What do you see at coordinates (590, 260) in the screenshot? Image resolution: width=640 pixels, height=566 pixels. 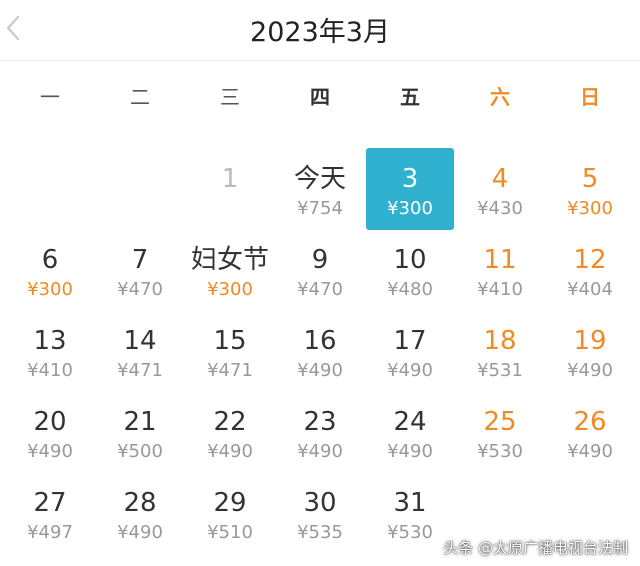 I see `day-label: 12` at bounding box center [590, 260].